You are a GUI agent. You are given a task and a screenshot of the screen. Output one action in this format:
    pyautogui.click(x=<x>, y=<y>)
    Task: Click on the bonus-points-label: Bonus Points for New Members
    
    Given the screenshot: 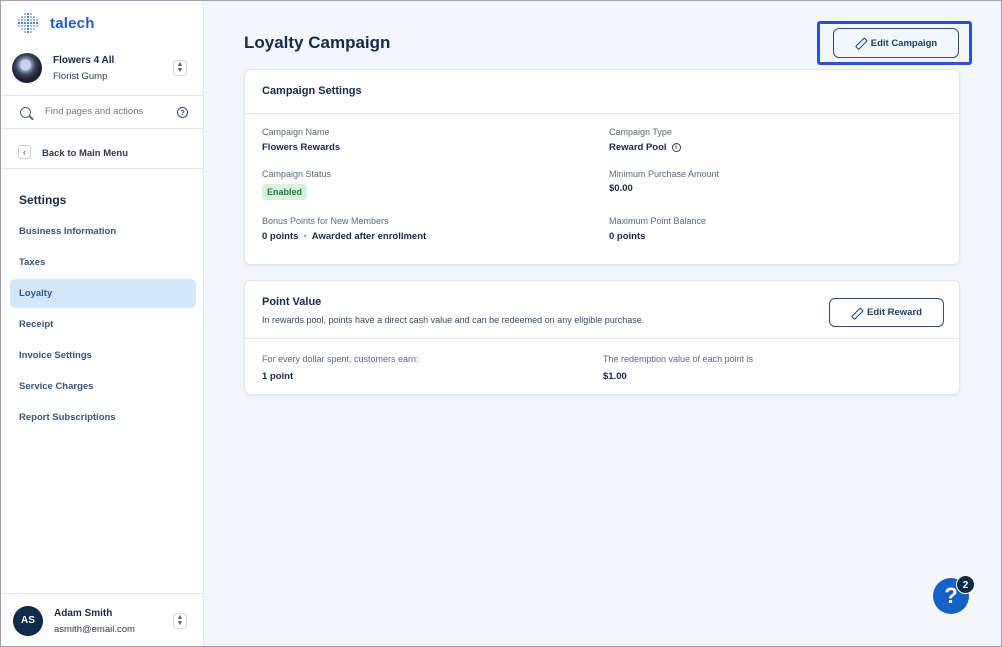 What is the action you would take?
    pyautogui.click(x=325, y=221)
    